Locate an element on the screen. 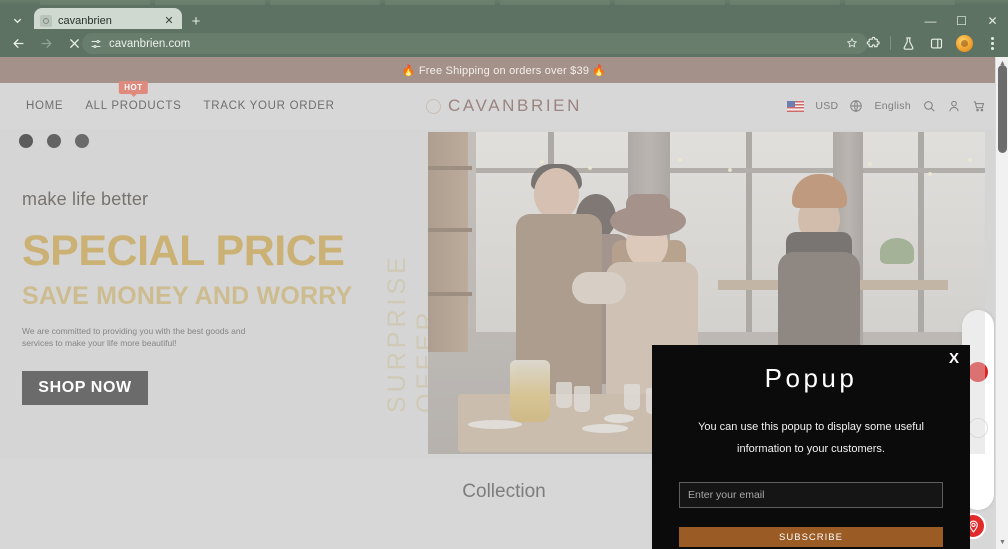  scroll-down-arrow-icon: ▼ is located at coordinates (1002, 542).